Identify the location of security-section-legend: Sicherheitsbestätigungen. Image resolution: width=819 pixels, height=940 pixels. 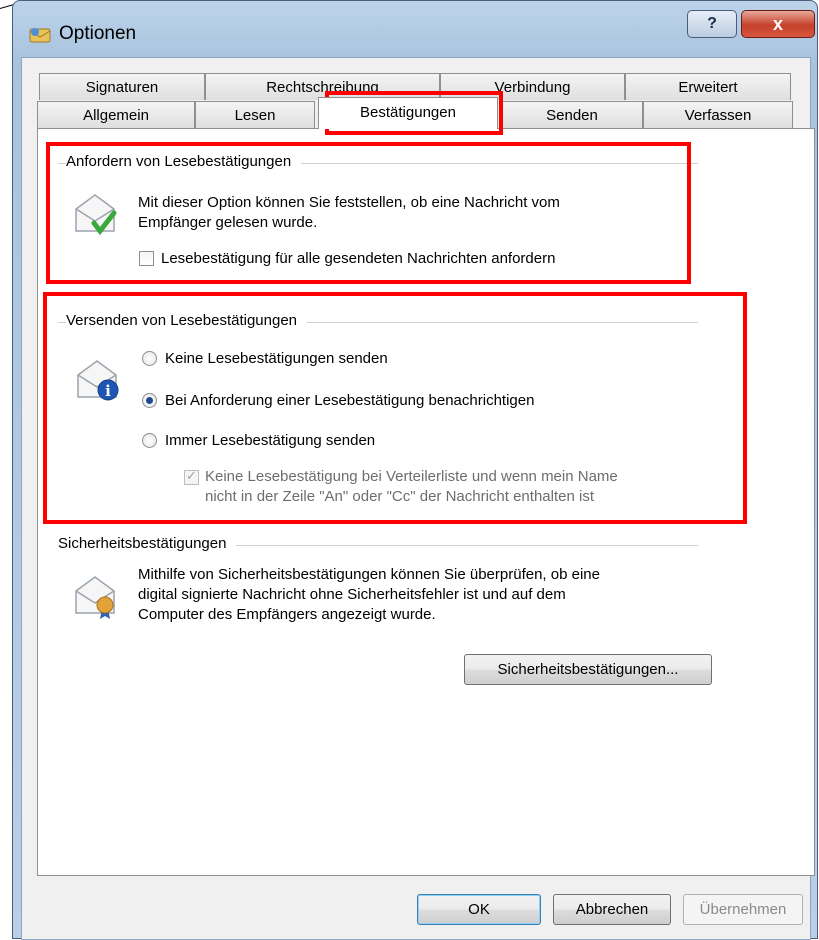
(147, 543).